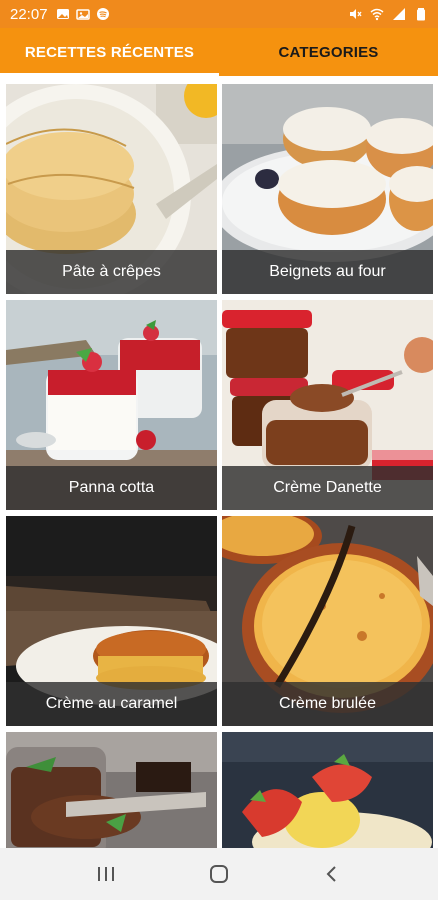 The height and width of the screenshot is (900, 438). I want to click on recipe-card-pate-a-crepes: Pâte à crêpes, so click(111, 189).